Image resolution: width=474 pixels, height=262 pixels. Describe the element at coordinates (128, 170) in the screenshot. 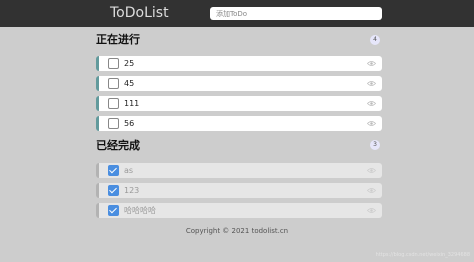

I see `done-item-label: as` at that location.